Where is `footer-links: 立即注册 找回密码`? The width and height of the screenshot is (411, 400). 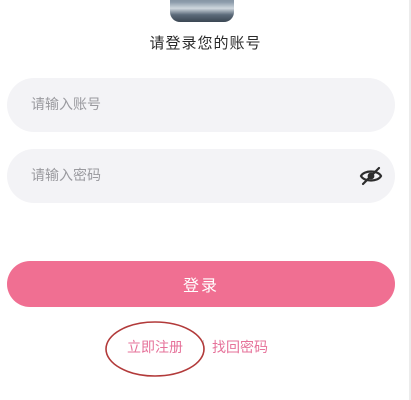 footer-links: 立即注册 找回密码 is located at coordinates (205, 349).